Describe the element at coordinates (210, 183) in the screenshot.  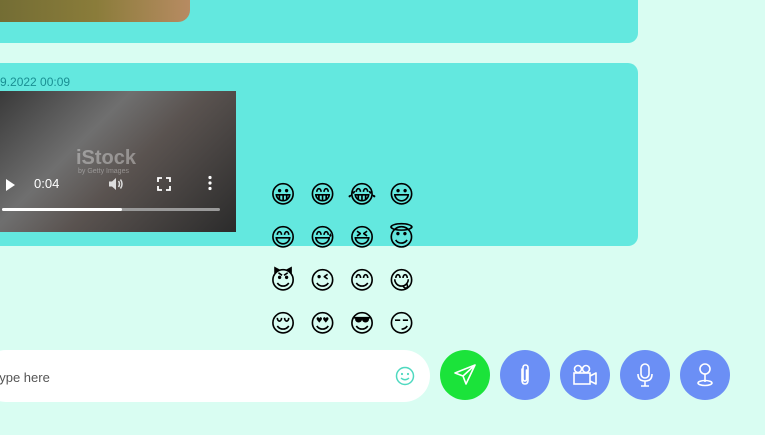
I see `more-options-icon` at that location.